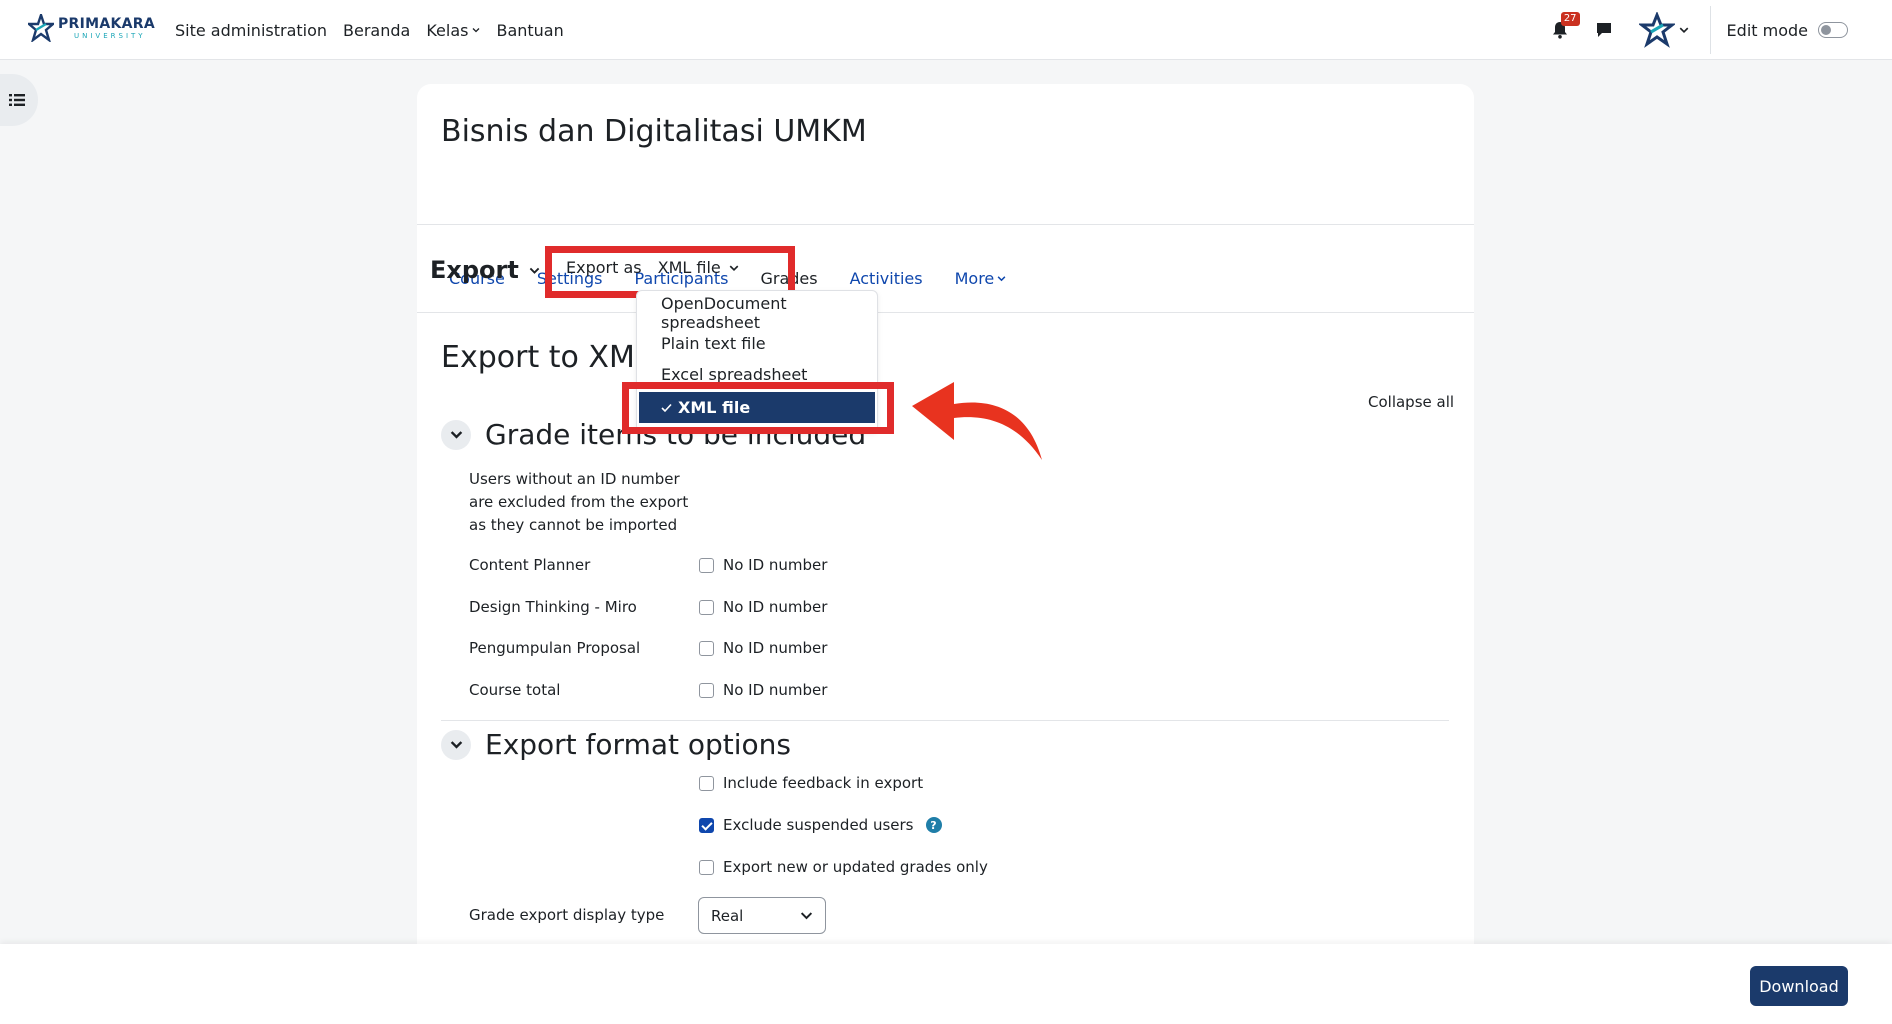 The height and width of the screenshot is (1024, 1892). What do you see at coordinates (530, 565) in the screenshot?
I see `grade-item-label: Content Planner` at bounding box center [530, 565].